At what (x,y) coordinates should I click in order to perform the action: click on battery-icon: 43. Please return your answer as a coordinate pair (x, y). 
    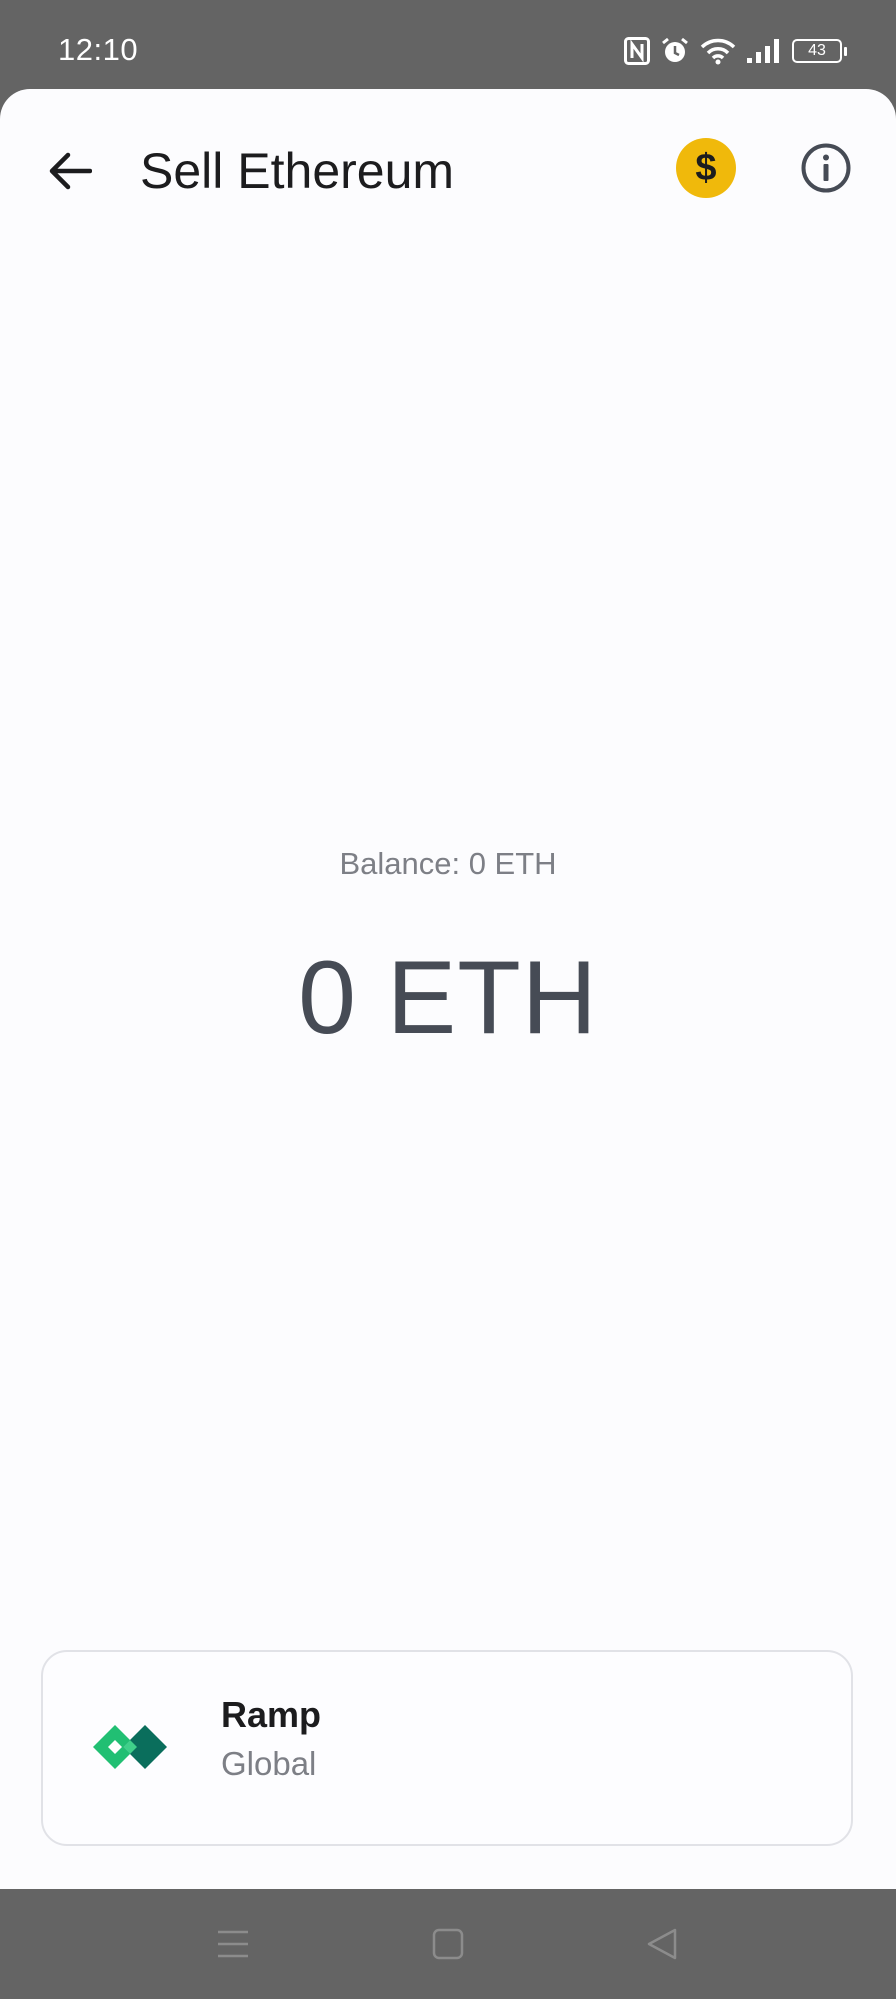
    Looking at the image, I should click on (819, 51).